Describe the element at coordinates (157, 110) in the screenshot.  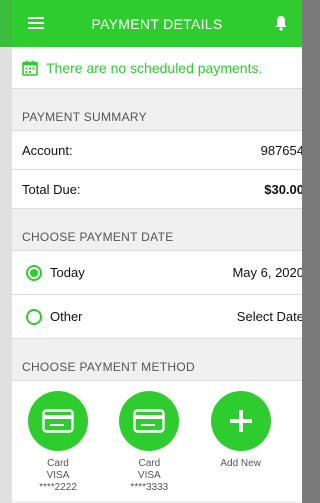
I see `payment-summary-heading: PAYMENT SUMMARY` at that location.